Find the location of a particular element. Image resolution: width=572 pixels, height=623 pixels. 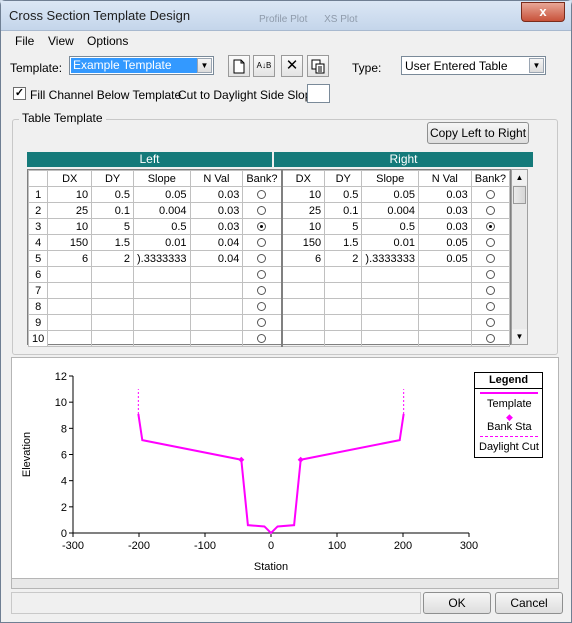

col-header-dx: DX is located at coordinates (70, 178).